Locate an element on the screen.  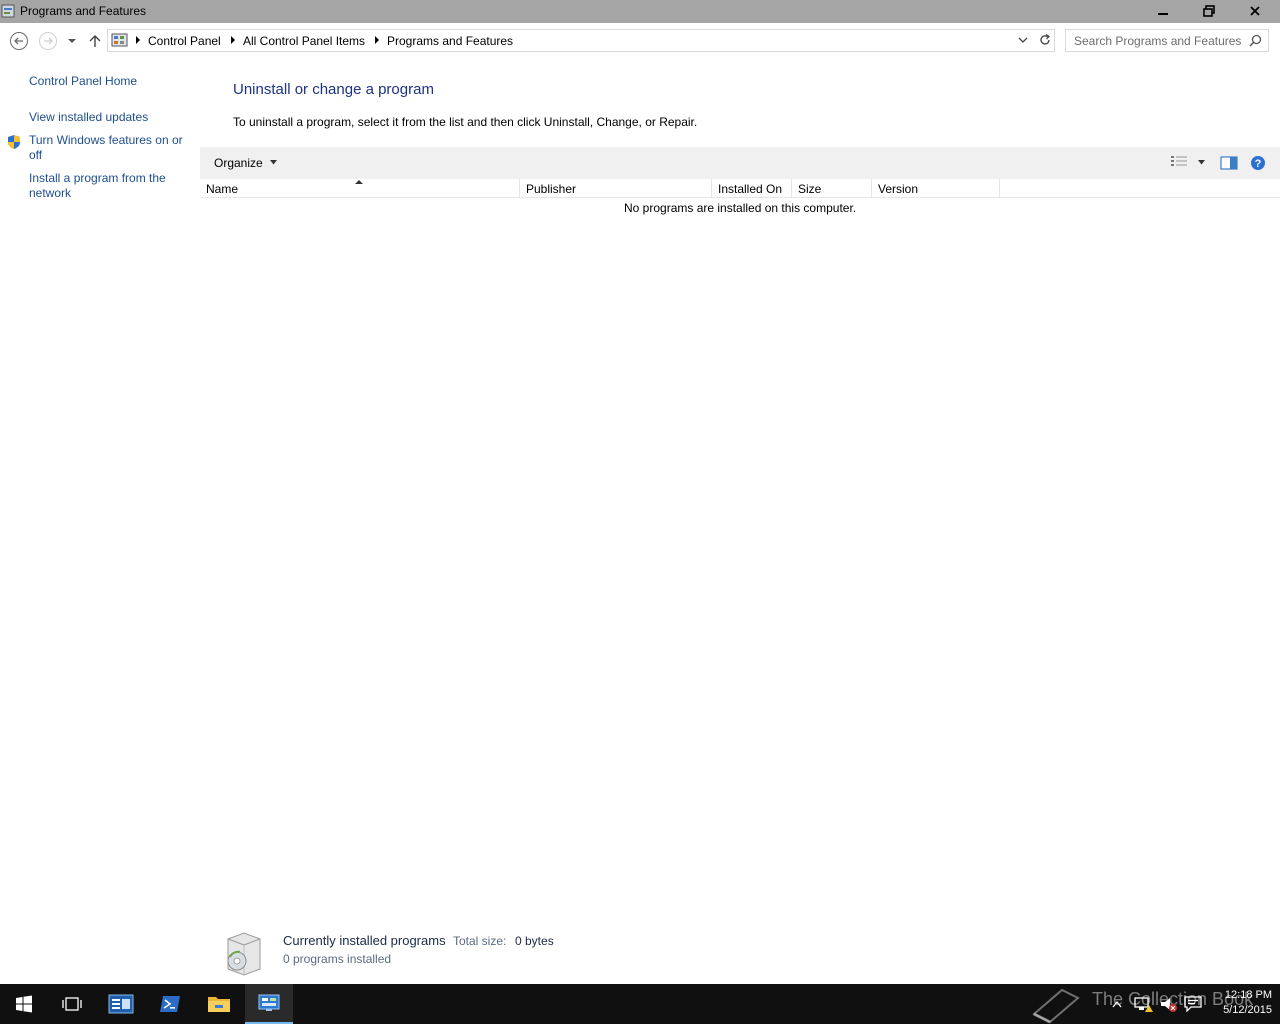
column-size: Size is located at coordinates (832, 188).